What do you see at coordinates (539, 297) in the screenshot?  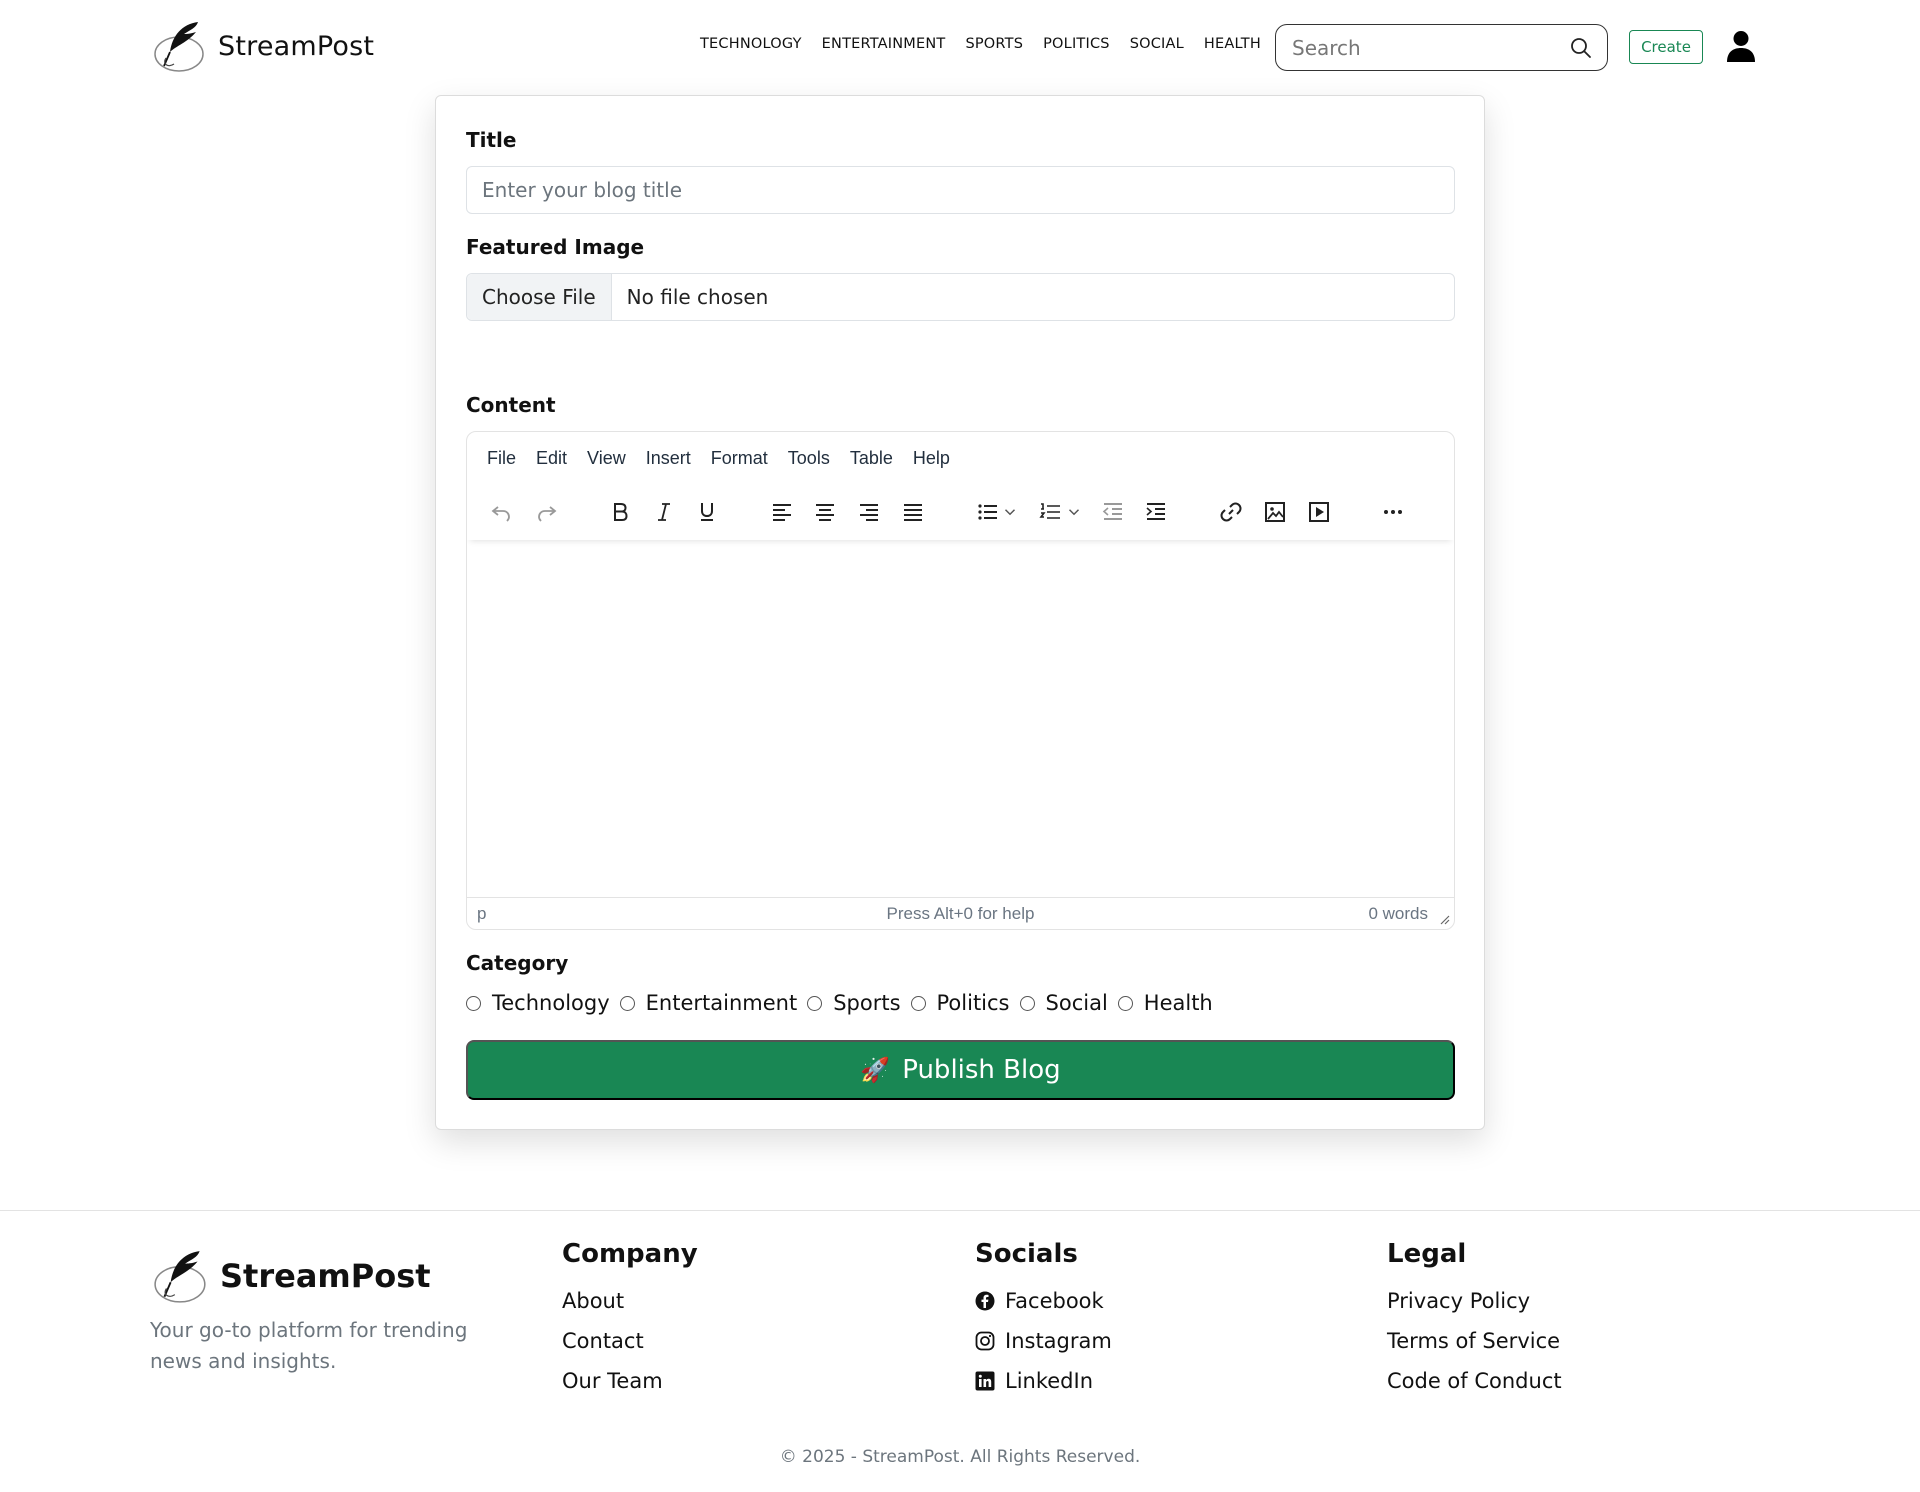 I see `choose-file-button: Choose File` at bounding box center [539, 297].